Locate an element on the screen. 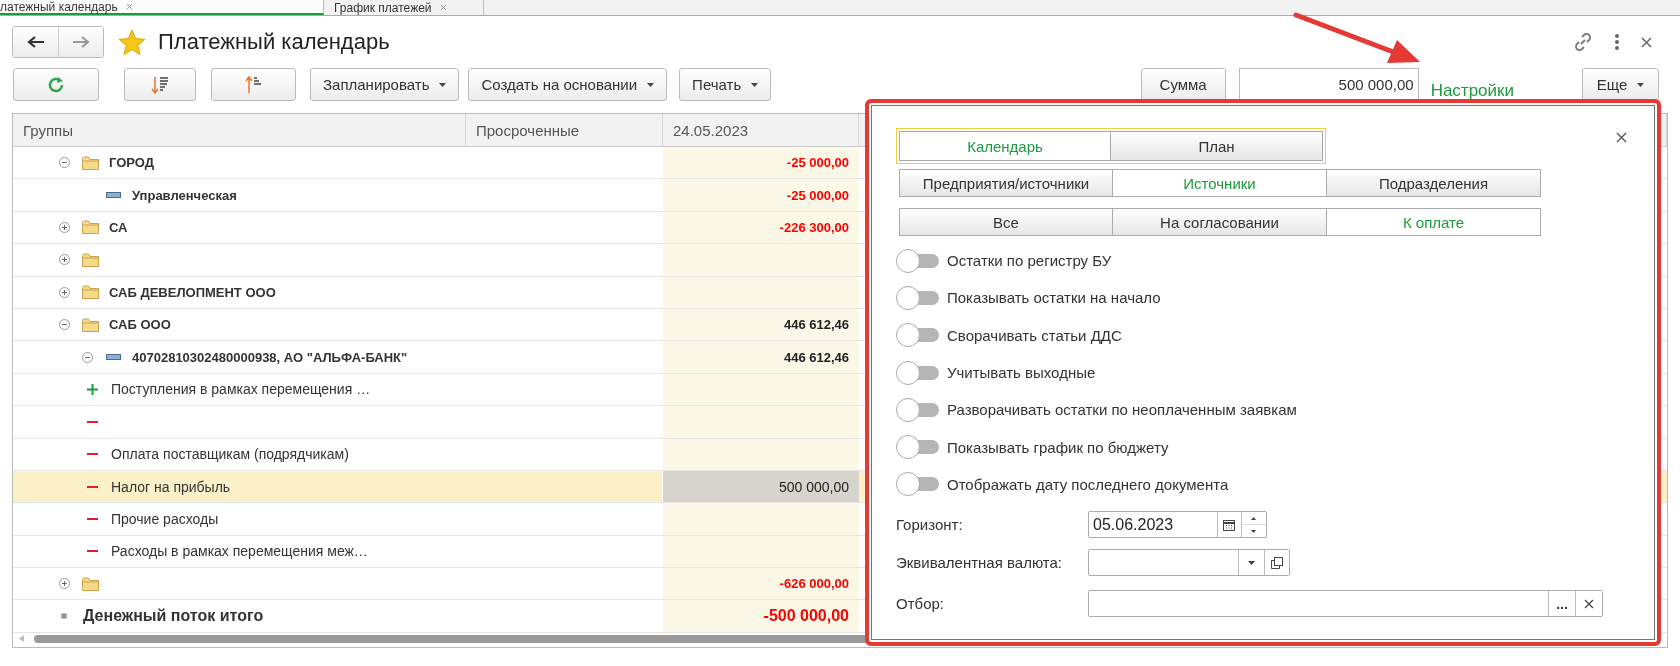 The width and height of the screenshot is (1680, 666). window-title: Платежный календарь is located at coordinates (274, 42).